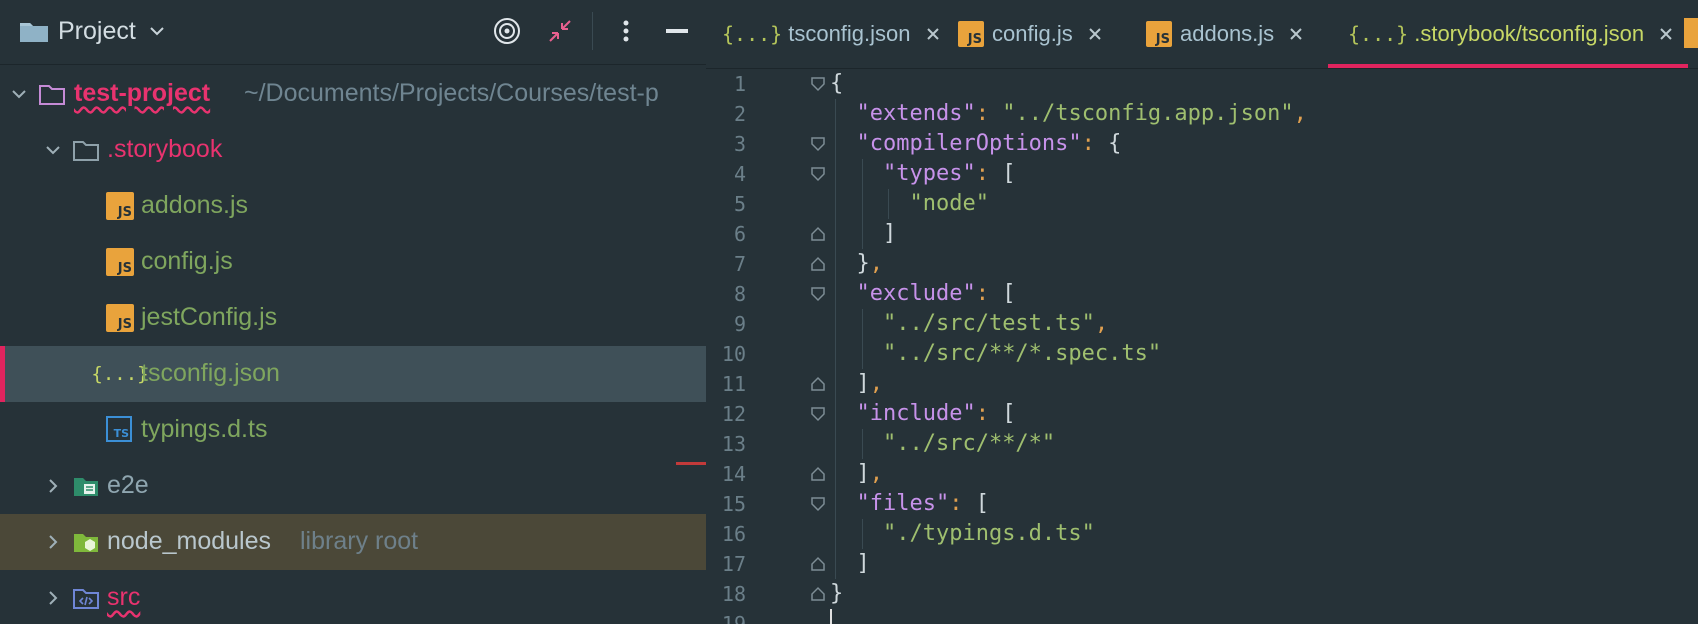 This screenshot has height=624, width=1698. I want to click on tab-tsconfig-json: {...} tsconfig.json, so click(831, 34).